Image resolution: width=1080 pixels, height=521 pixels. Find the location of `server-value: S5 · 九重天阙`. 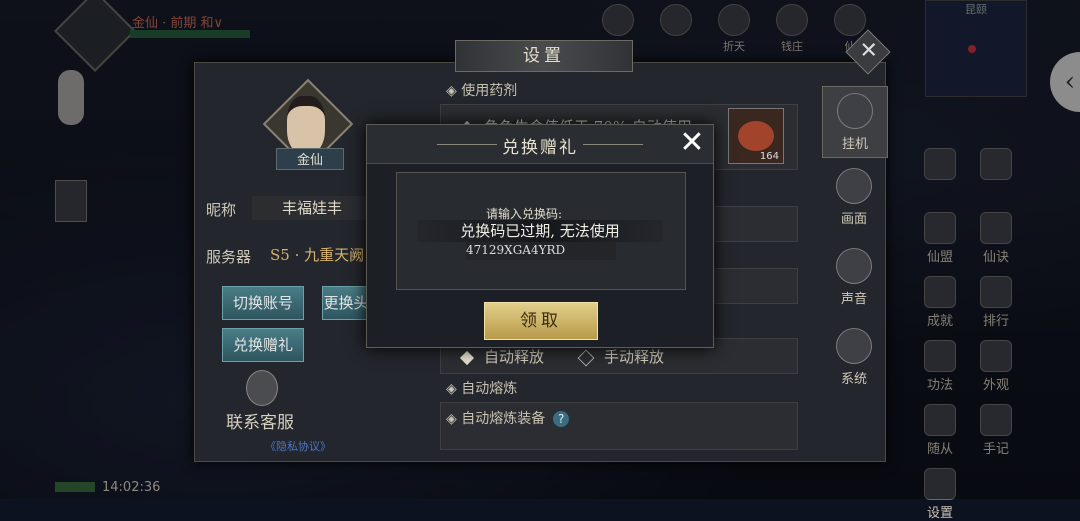

server-value: S5 · 九重天阙 is located at coordinates (317, 255).